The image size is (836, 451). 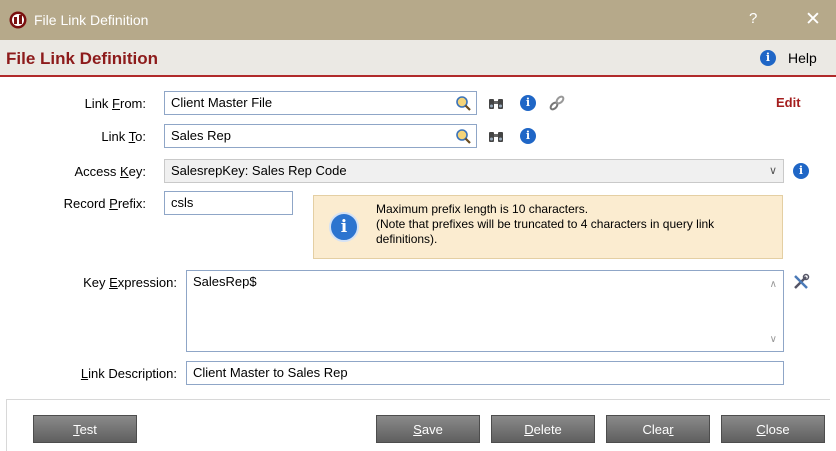 I want to click on page-header: File Link Definition i Help, so click(x=418, y=58).